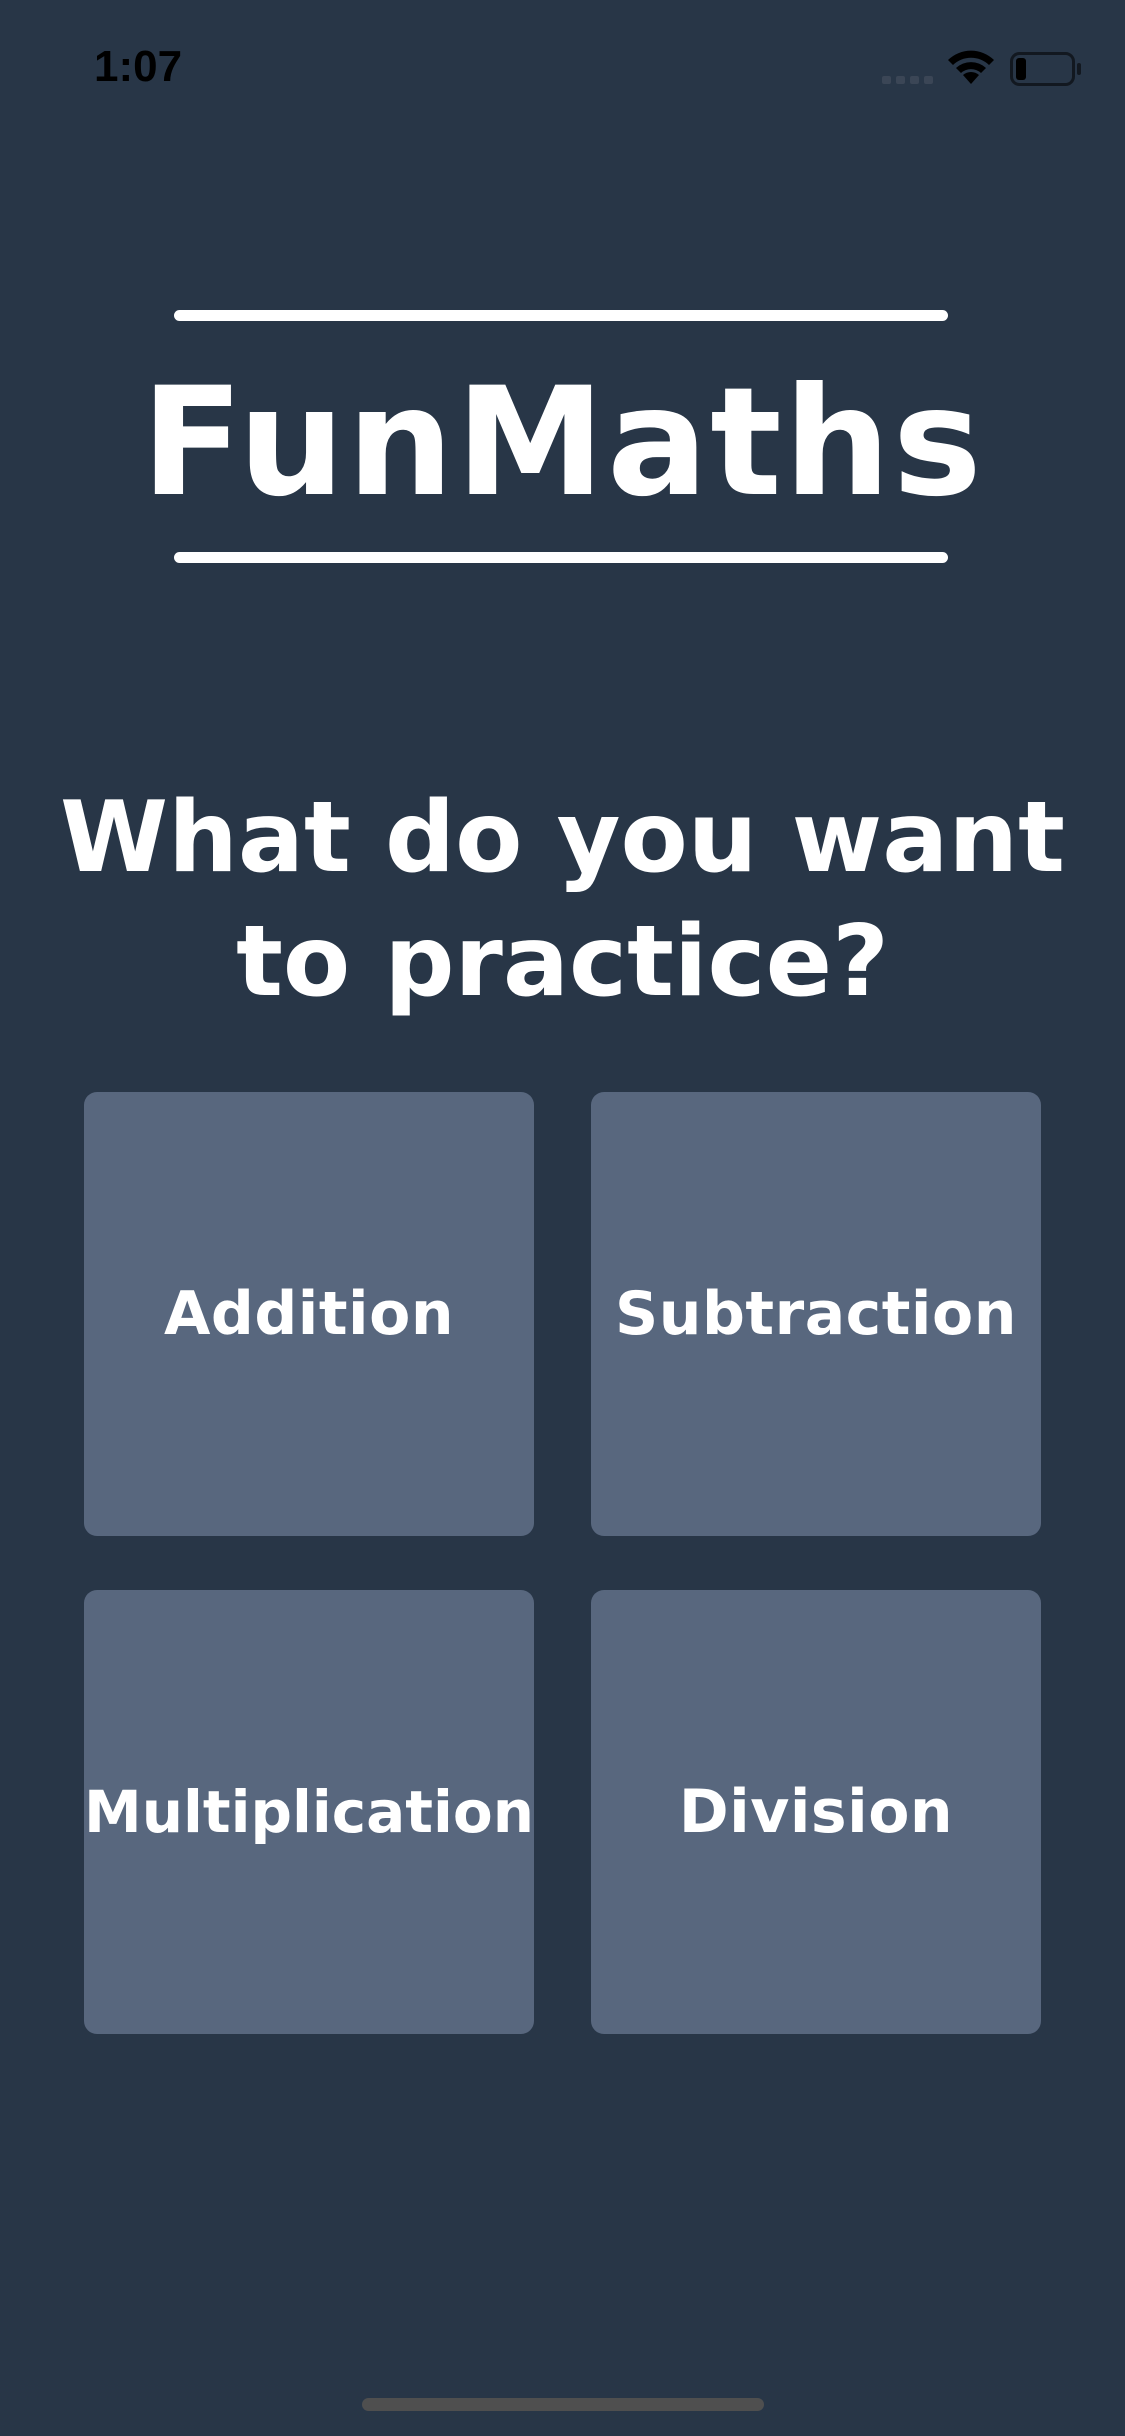 The width and height of the screenshot is (1125, 2436). I want to click on addition-label: Addition, so click(309, 1314).